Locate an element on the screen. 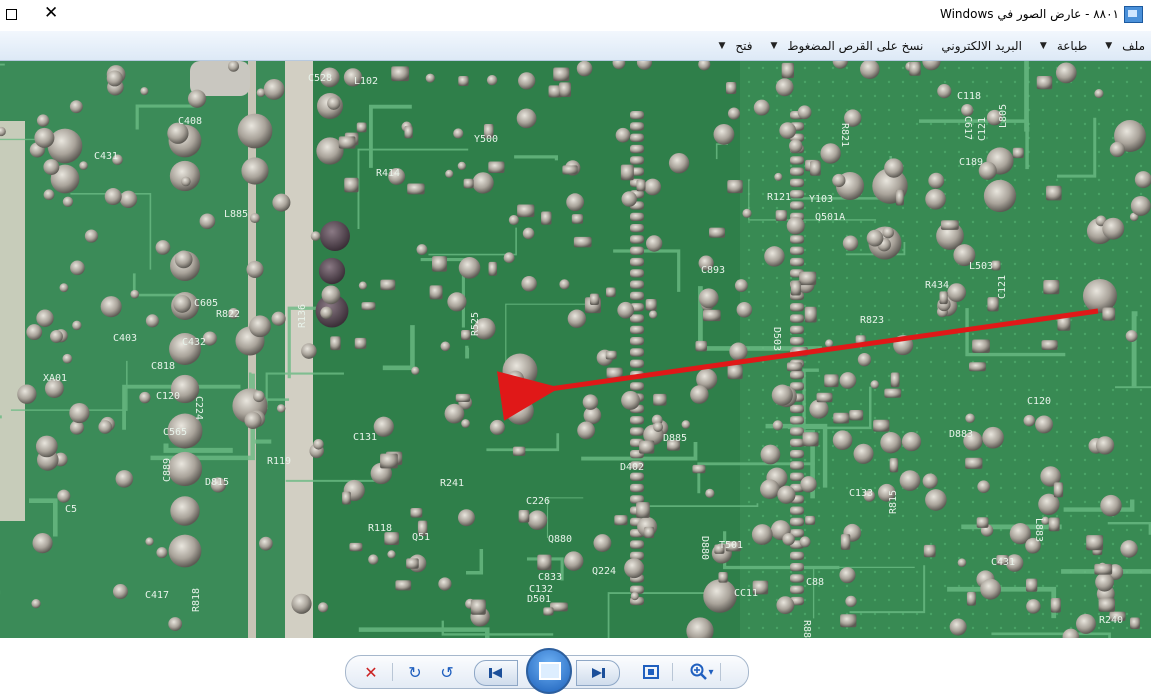  navigation-toolbar: ✕ ↻ ↺ ▾ is located at coordinates (547, 671).